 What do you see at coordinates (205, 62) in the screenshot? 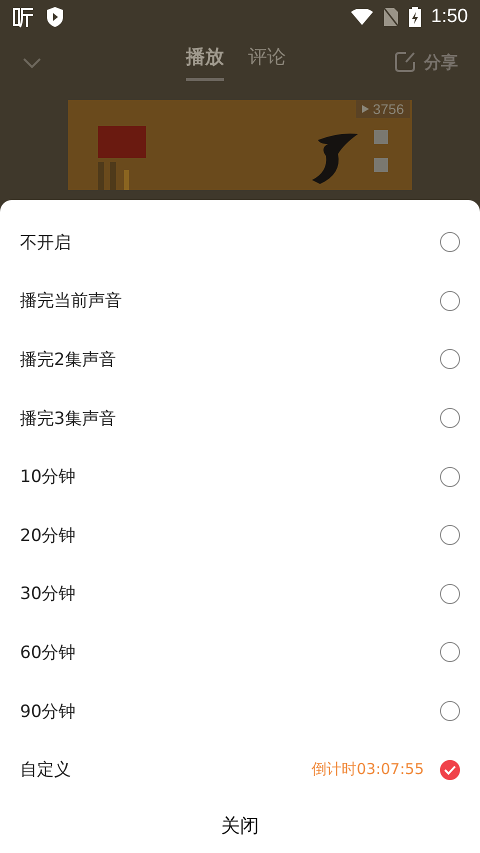
I see `tab: 播放` at bounding box center [205, 62].